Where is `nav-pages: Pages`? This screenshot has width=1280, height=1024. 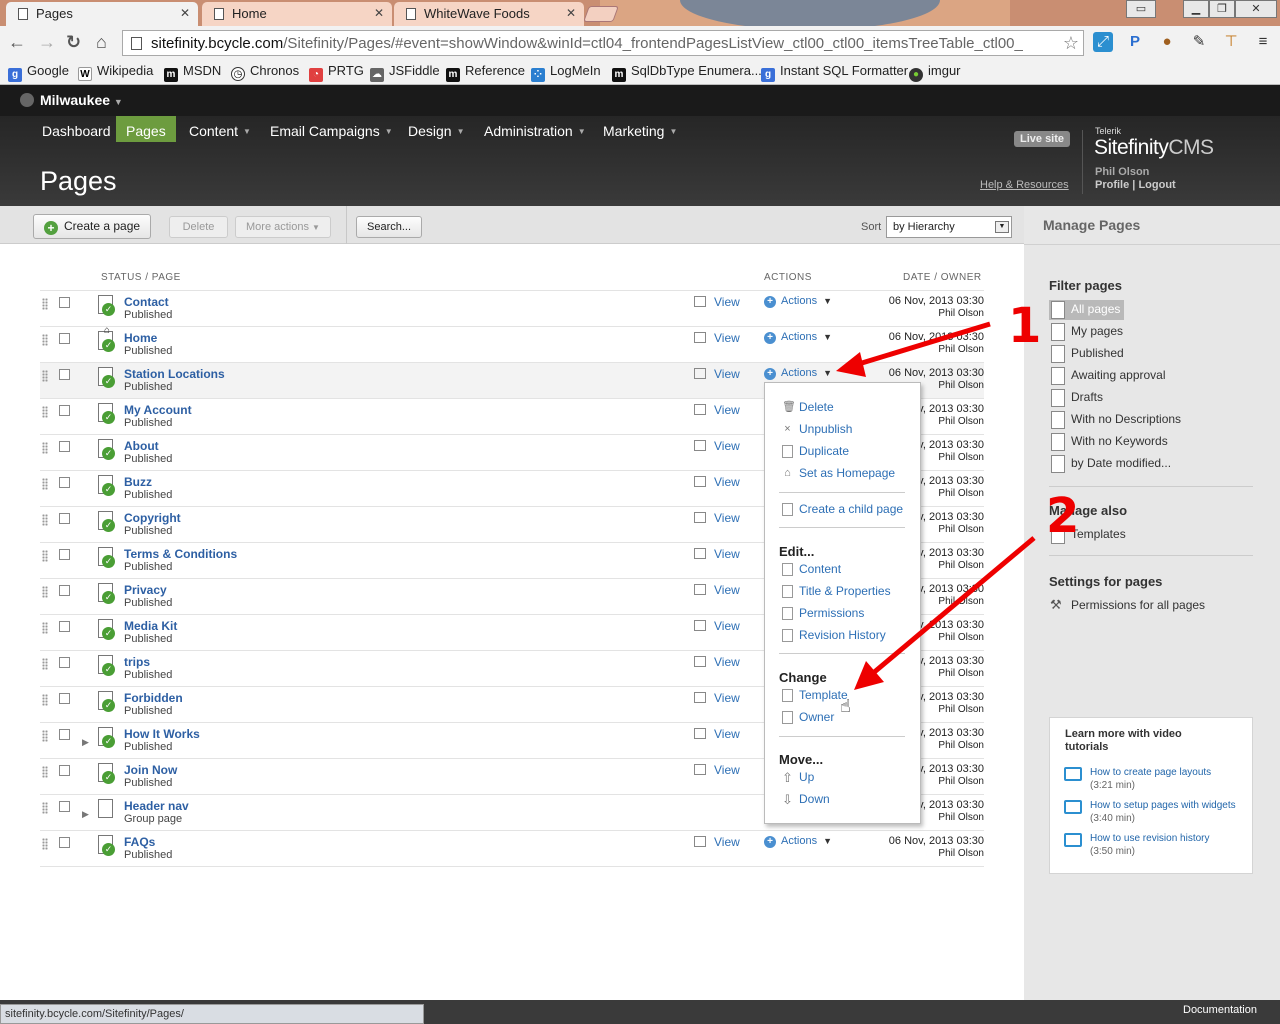 nav-pages: Pages is located at coordinates (146, 129).